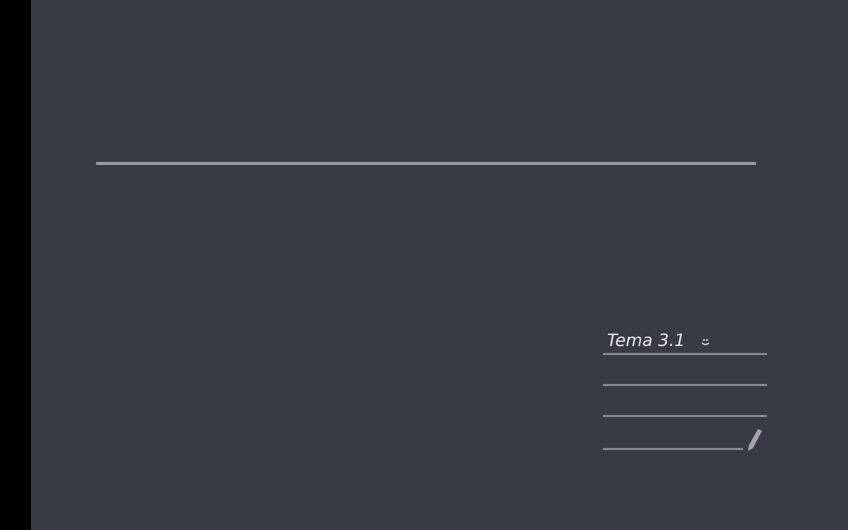 Image resolution: width=848 pixels, height=530 pixels. I want to click on note-title: Tema 3.1, so click(646, 341).